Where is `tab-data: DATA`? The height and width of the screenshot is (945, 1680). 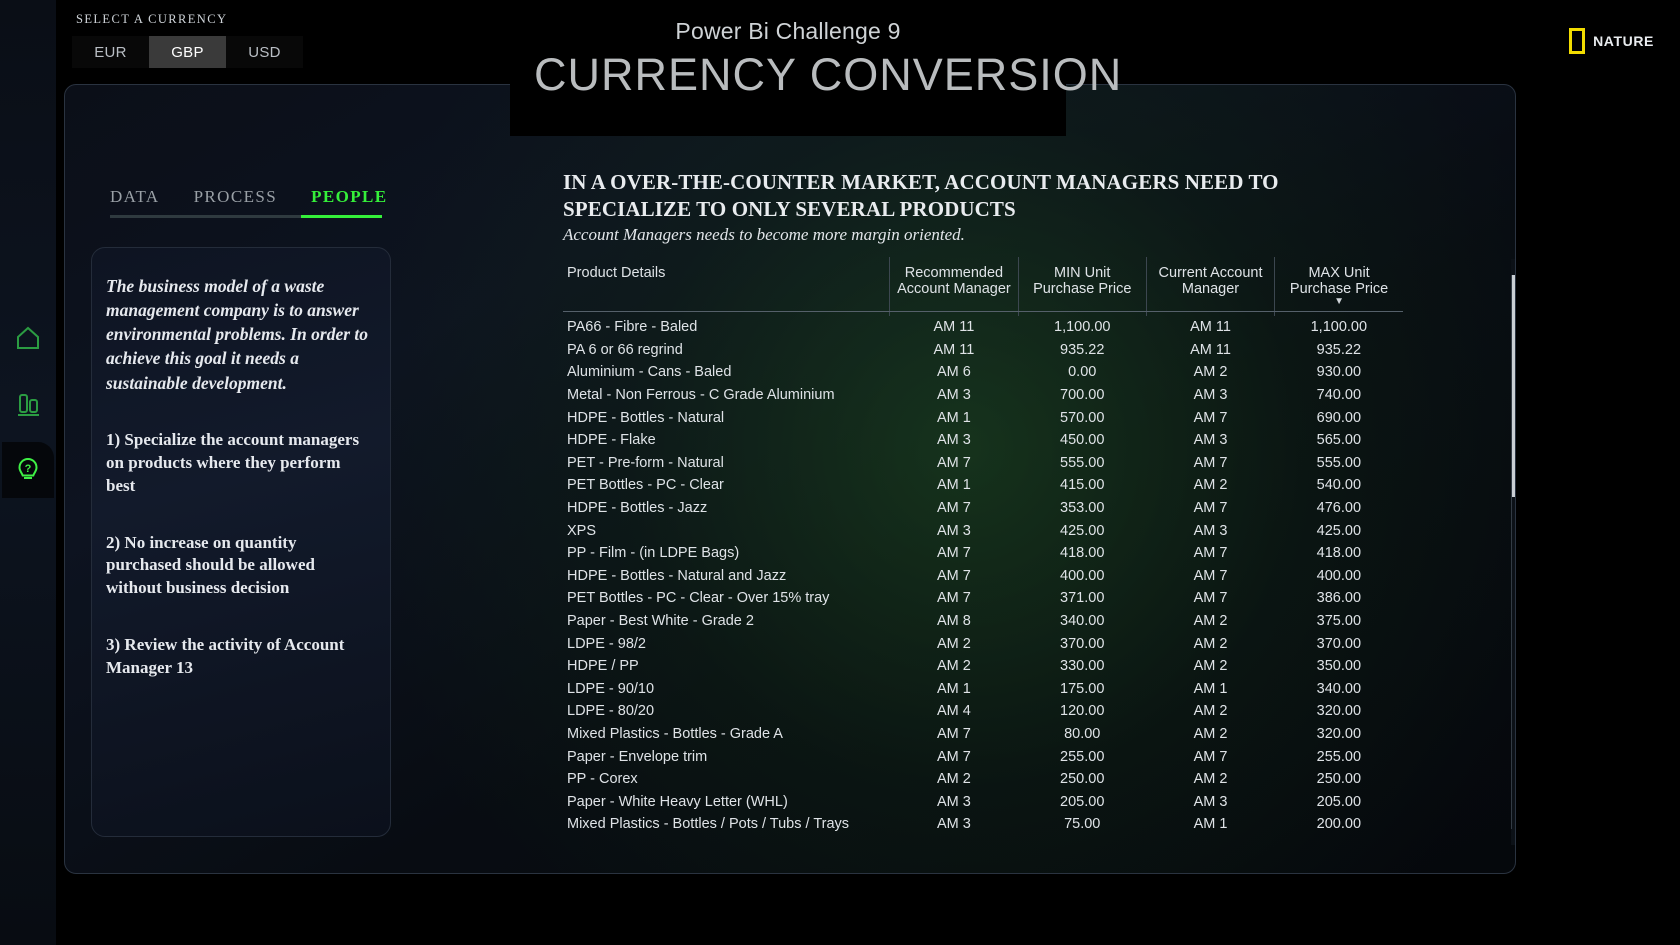
tab-data: DATA is located at coordinates (135, 200).